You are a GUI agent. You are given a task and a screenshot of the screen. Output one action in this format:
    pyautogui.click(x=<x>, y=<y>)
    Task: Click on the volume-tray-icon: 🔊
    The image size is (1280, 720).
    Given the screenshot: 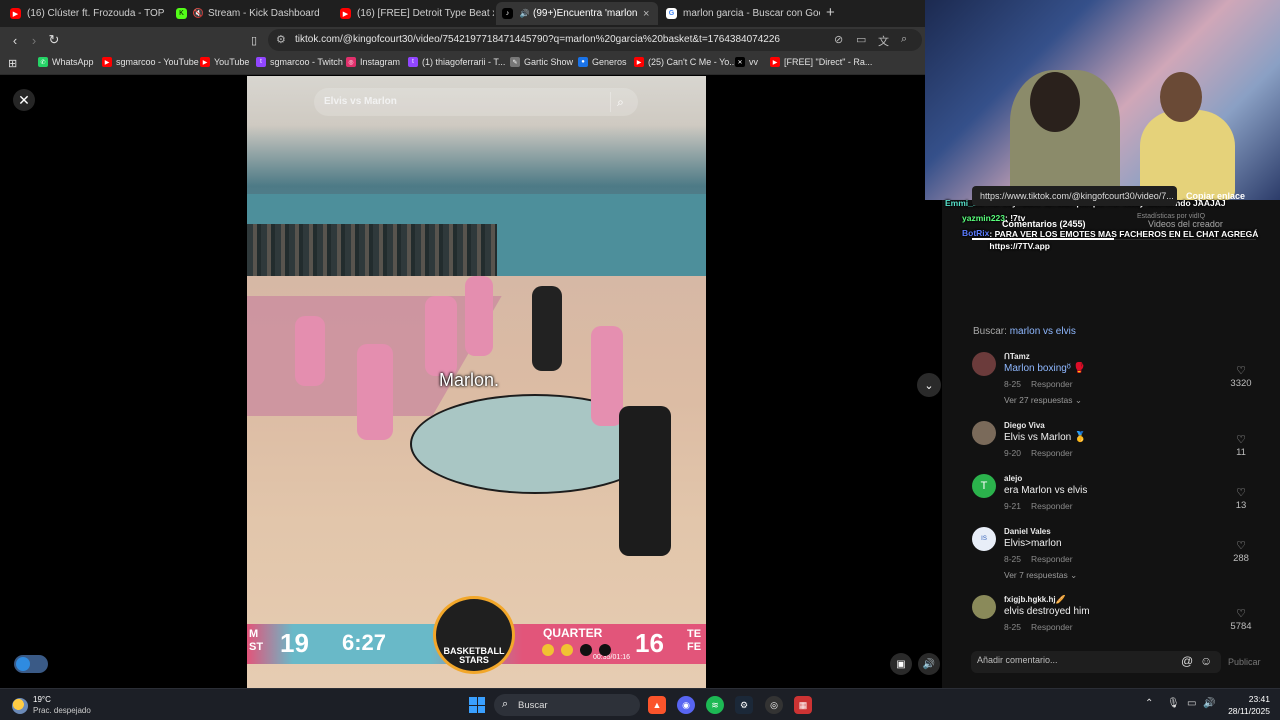 What is the action you would take?
    pyautogui.click(x=1209, y=703)
    